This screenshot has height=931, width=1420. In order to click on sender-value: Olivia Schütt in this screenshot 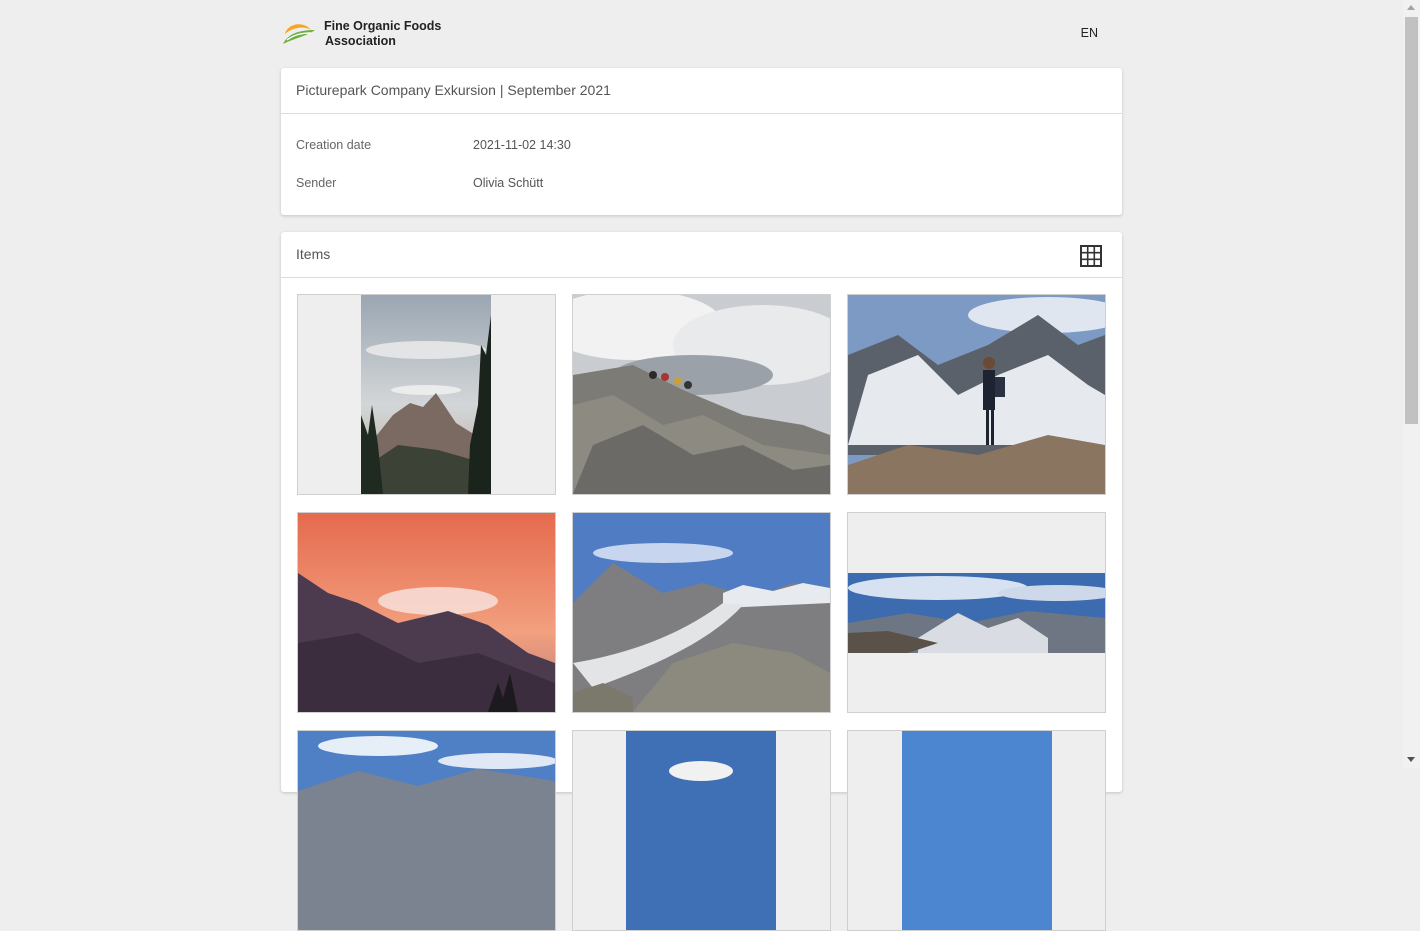, I will do `click(508, 183)`.